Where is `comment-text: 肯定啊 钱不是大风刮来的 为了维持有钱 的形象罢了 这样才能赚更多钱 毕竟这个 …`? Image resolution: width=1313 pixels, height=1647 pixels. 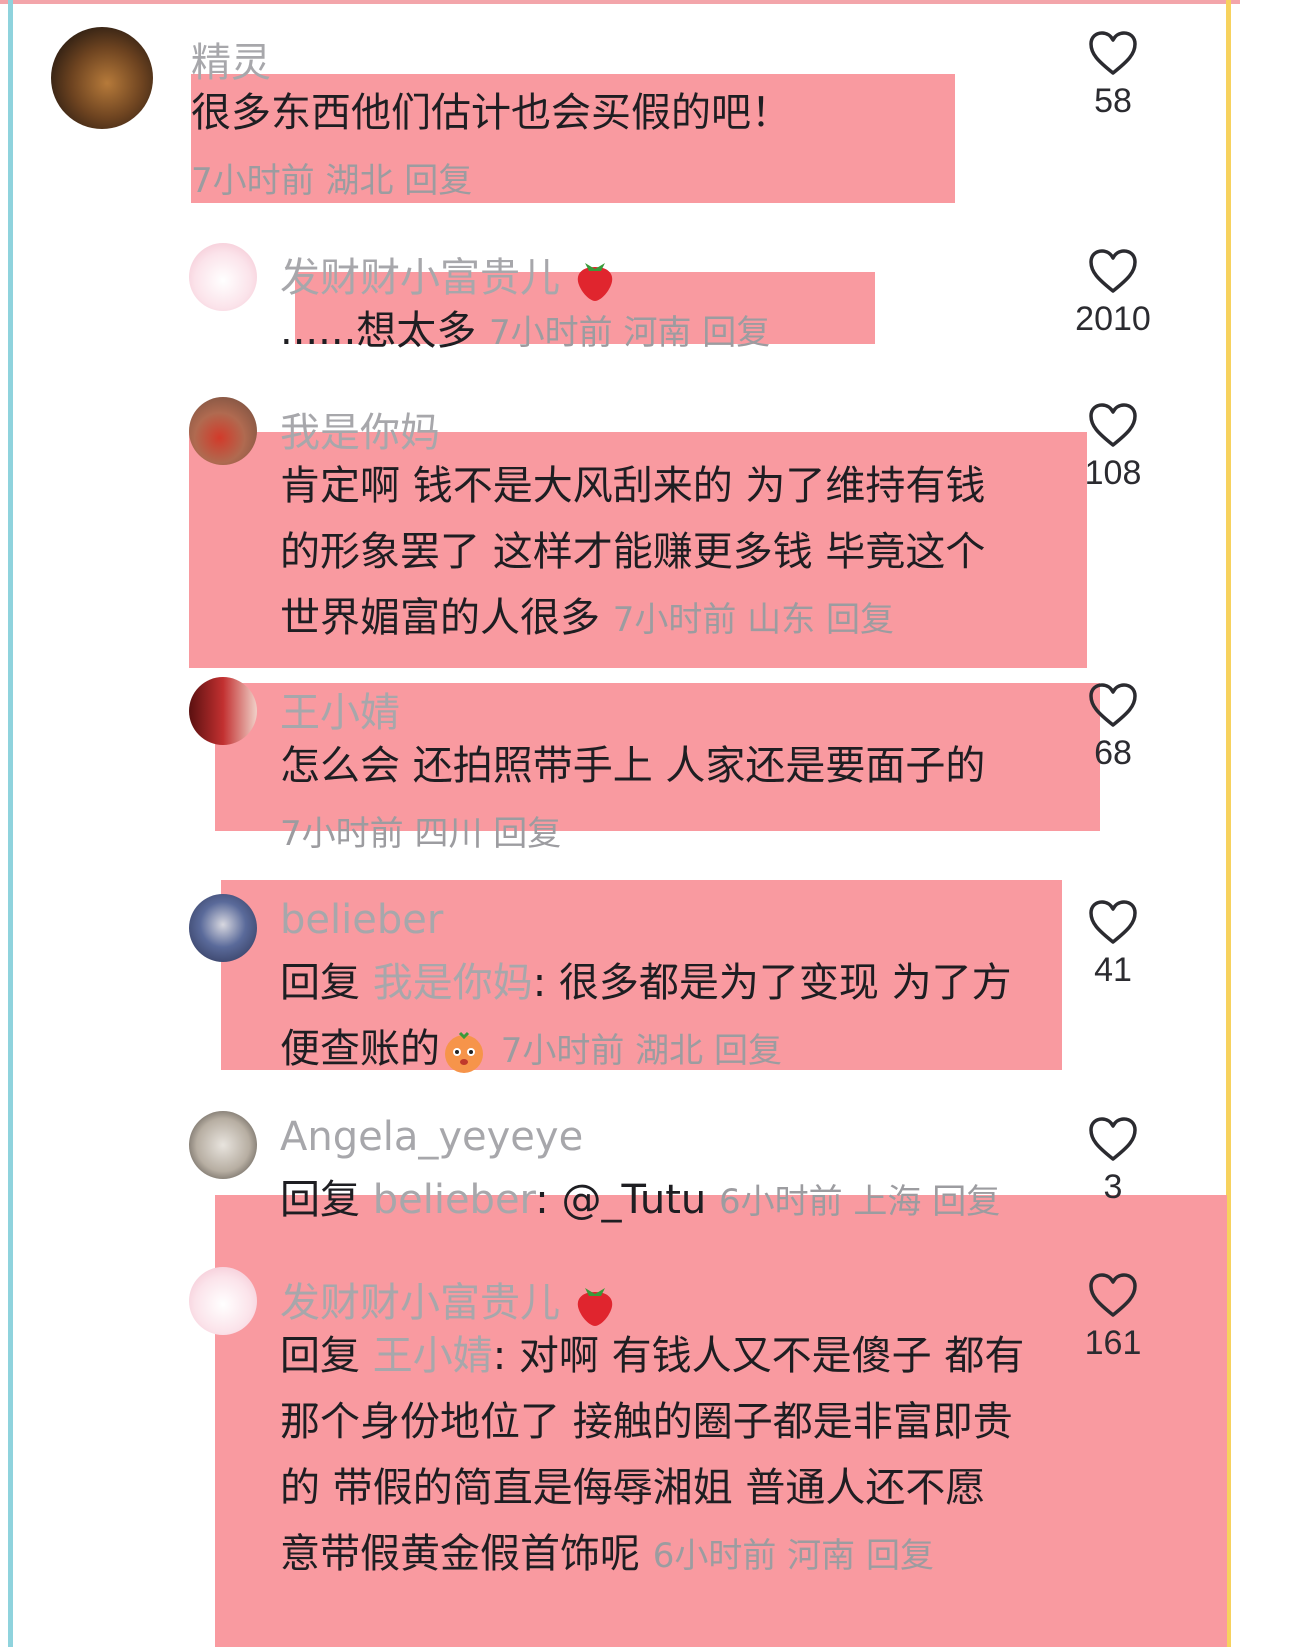
comment-text: 肯定啊 钱不是大风刮来的 为了维持有钱 的形象罢了 这样才能赚更多钱 毕竟这个 … is located at coordinates (660, 553).